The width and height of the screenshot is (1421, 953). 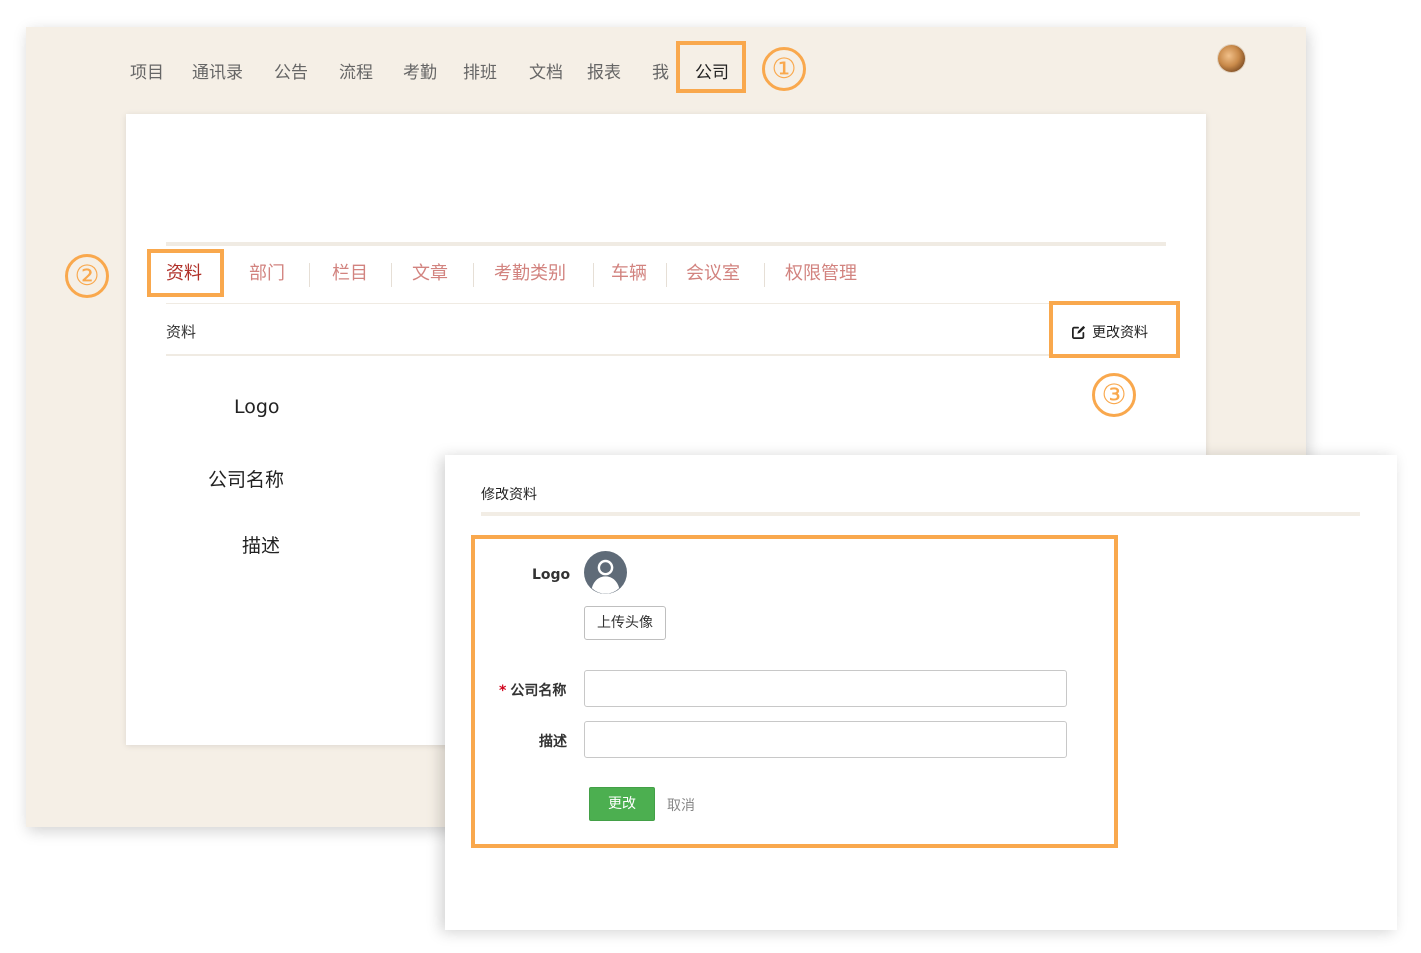 I want to click on tab-articles: 文章, so click(x=430, y=272).